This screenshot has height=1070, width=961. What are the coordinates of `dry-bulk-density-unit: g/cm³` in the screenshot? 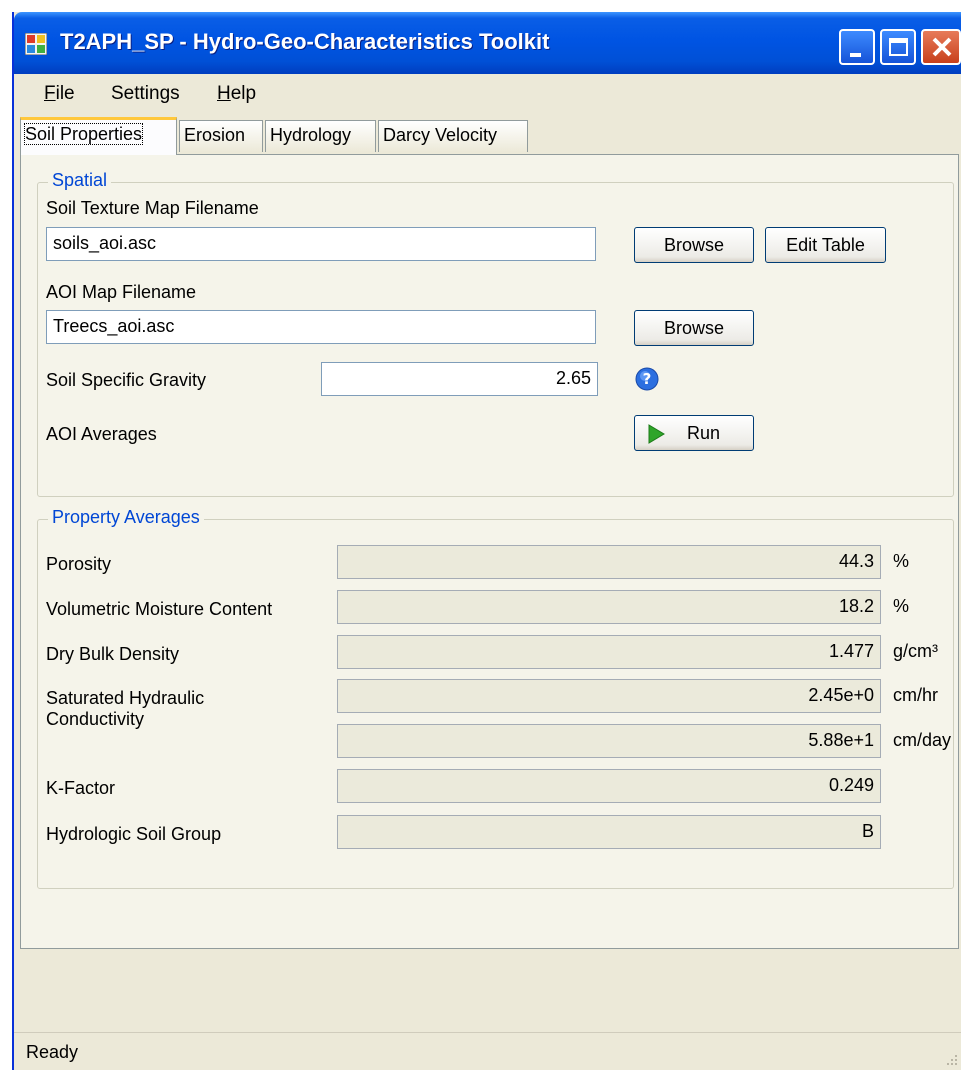 It's located at (915, 651).